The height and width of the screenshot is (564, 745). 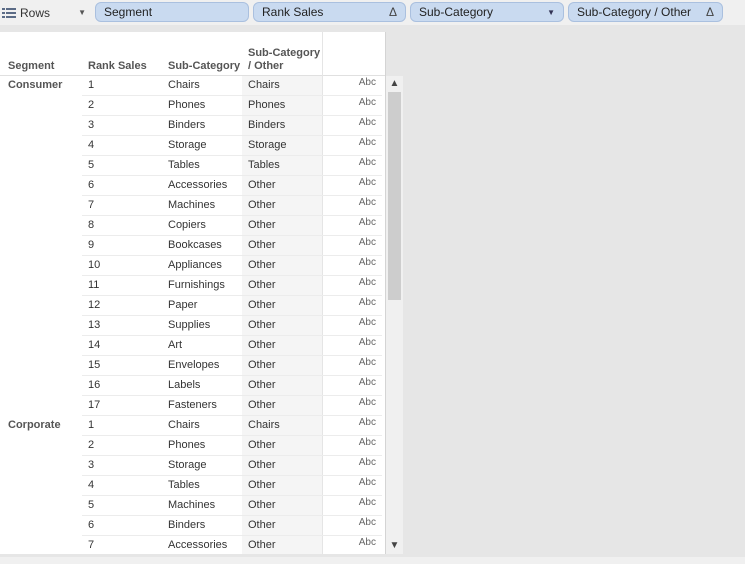 What do you see at coordinates (232, 386) in the screenshot?
I see `table-row: 16 Labels Other Abc` at bounding box center [232, 386].